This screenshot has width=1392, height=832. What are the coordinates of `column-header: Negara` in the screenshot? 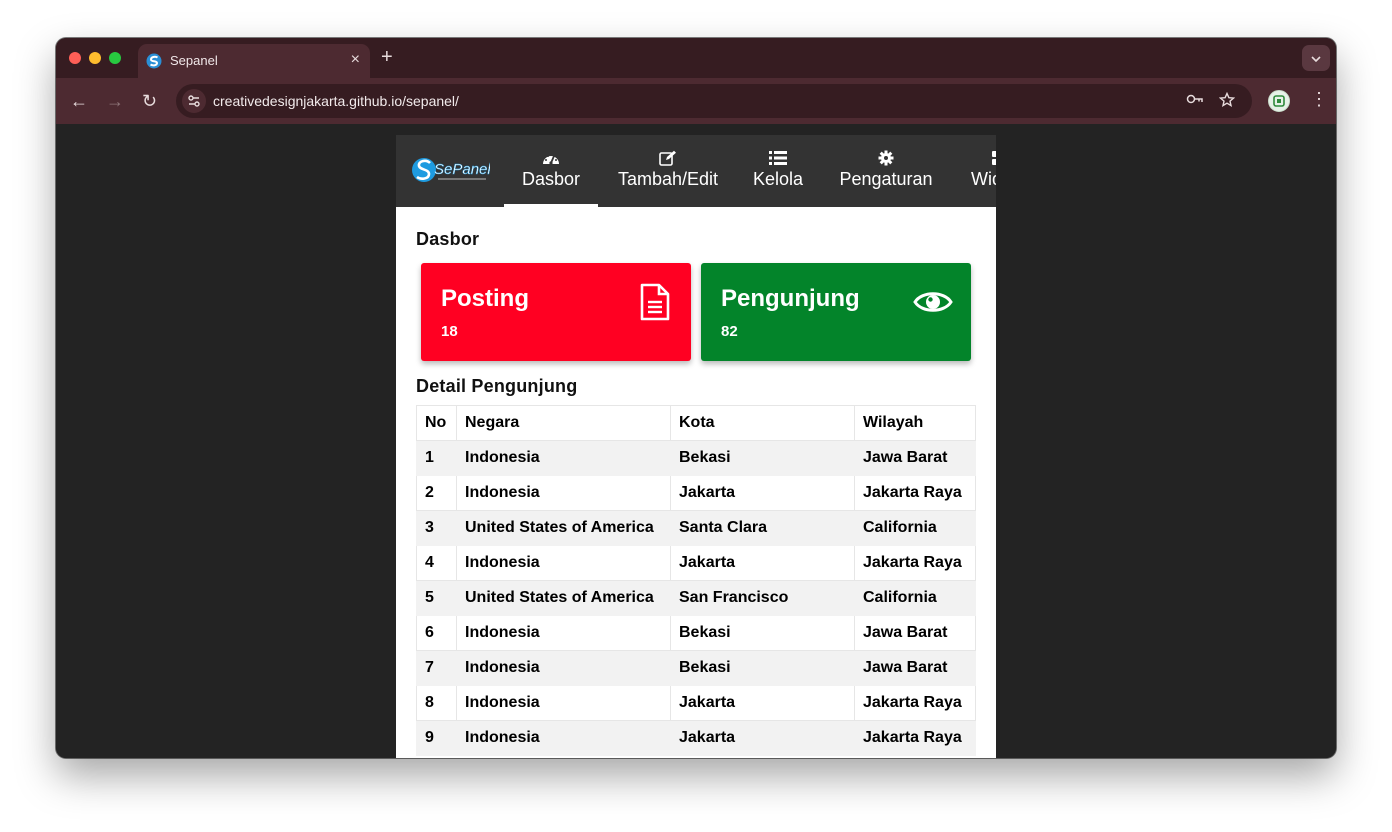 It's located at (563, 423).